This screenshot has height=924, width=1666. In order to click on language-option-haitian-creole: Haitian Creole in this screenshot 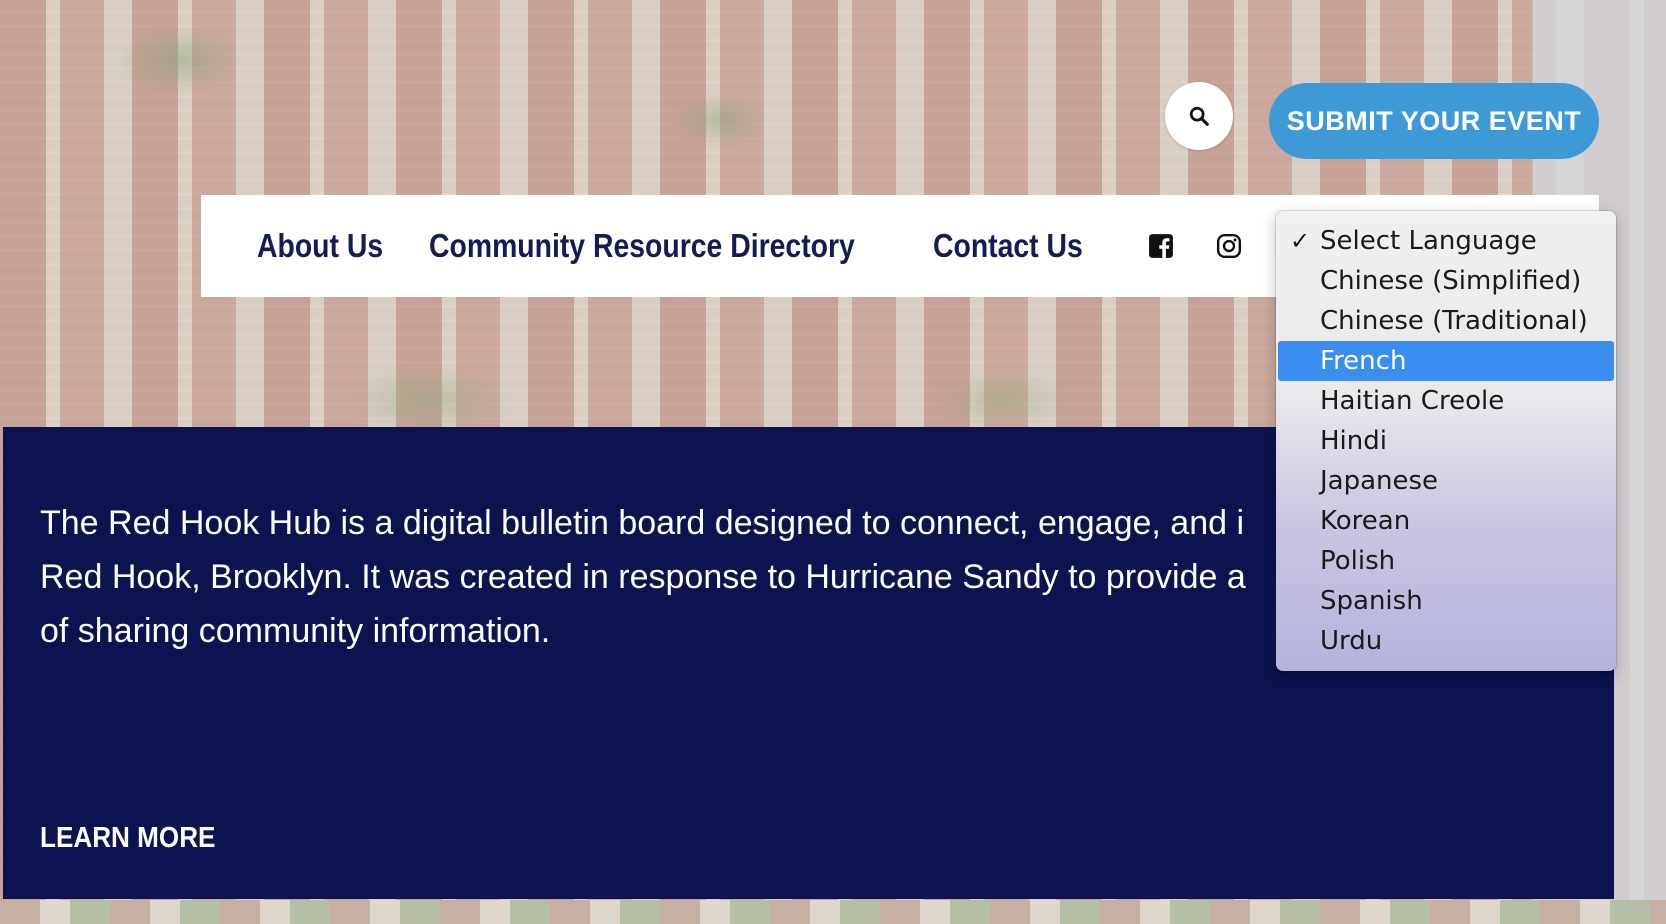, I will do `click(1446, 401)`.